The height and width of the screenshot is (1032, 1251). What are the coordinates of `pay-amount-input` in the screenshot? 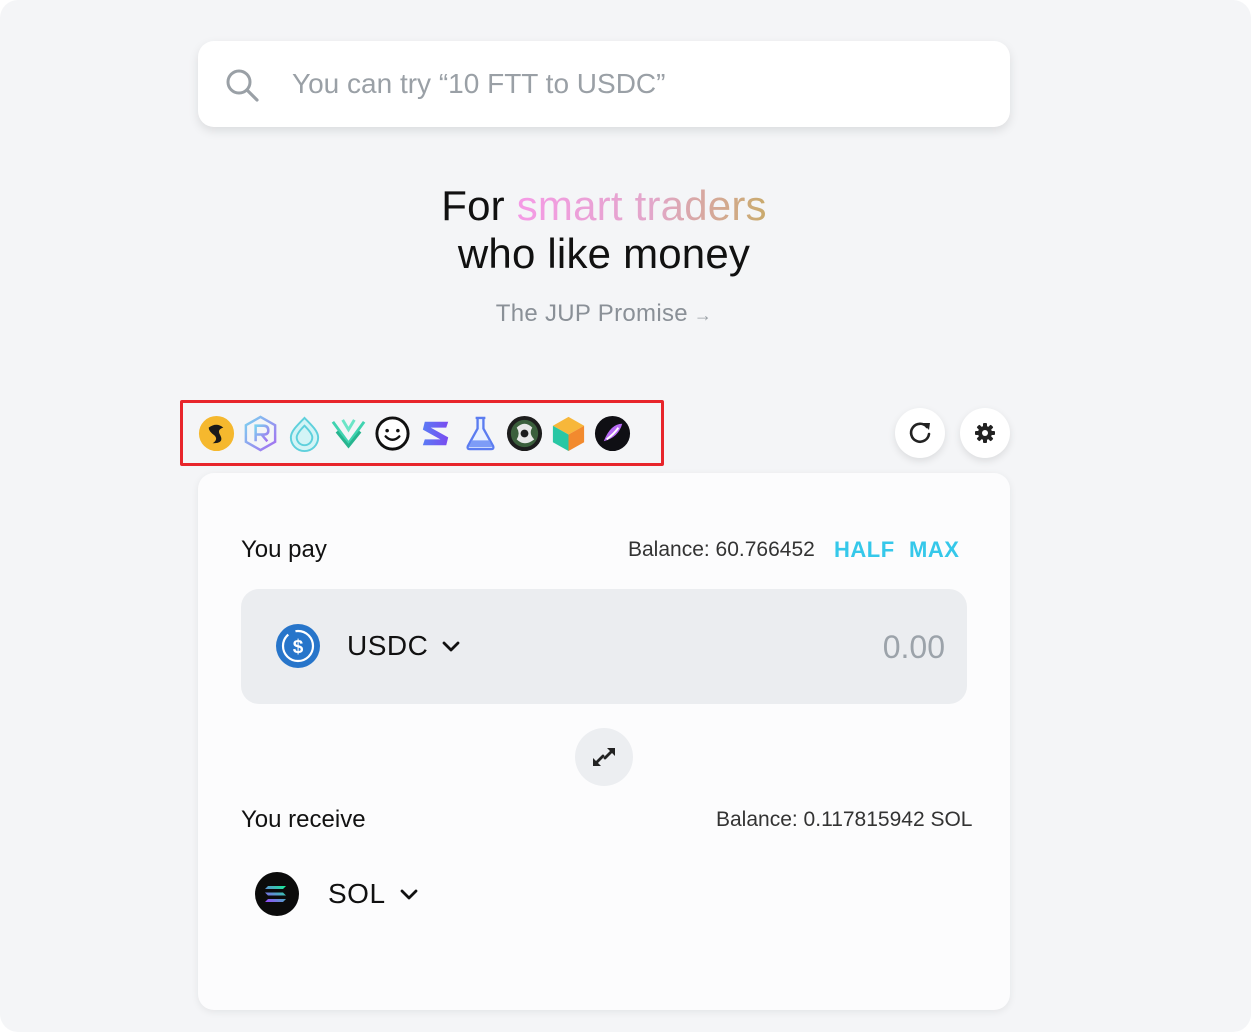 It's located at (825, 647).